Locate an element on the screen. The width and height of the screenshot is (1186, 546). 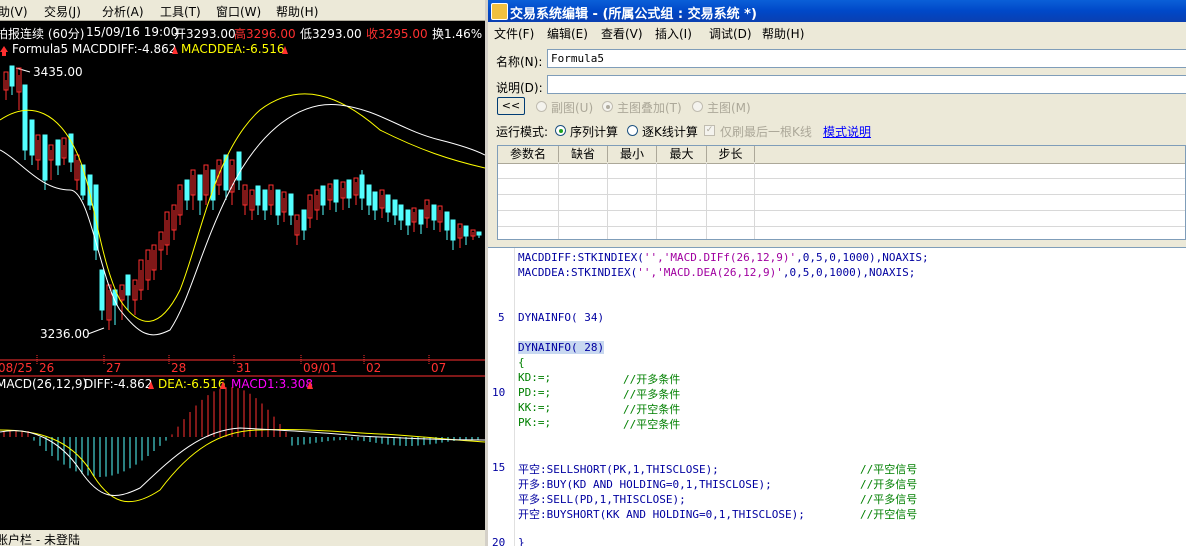
subchart-radio is located at coordinates (541, 106).